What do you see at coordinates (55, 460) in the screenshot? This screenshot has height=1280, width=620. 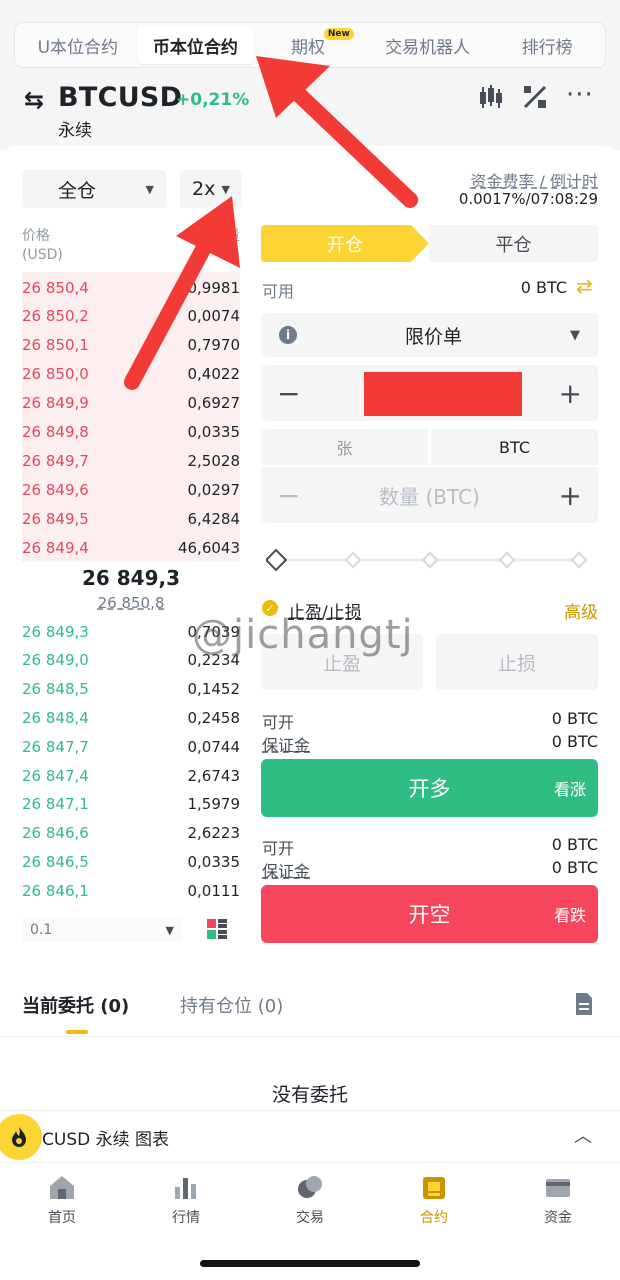 I see `ask-price: 26 849,7` at bounding box center [55, 460].